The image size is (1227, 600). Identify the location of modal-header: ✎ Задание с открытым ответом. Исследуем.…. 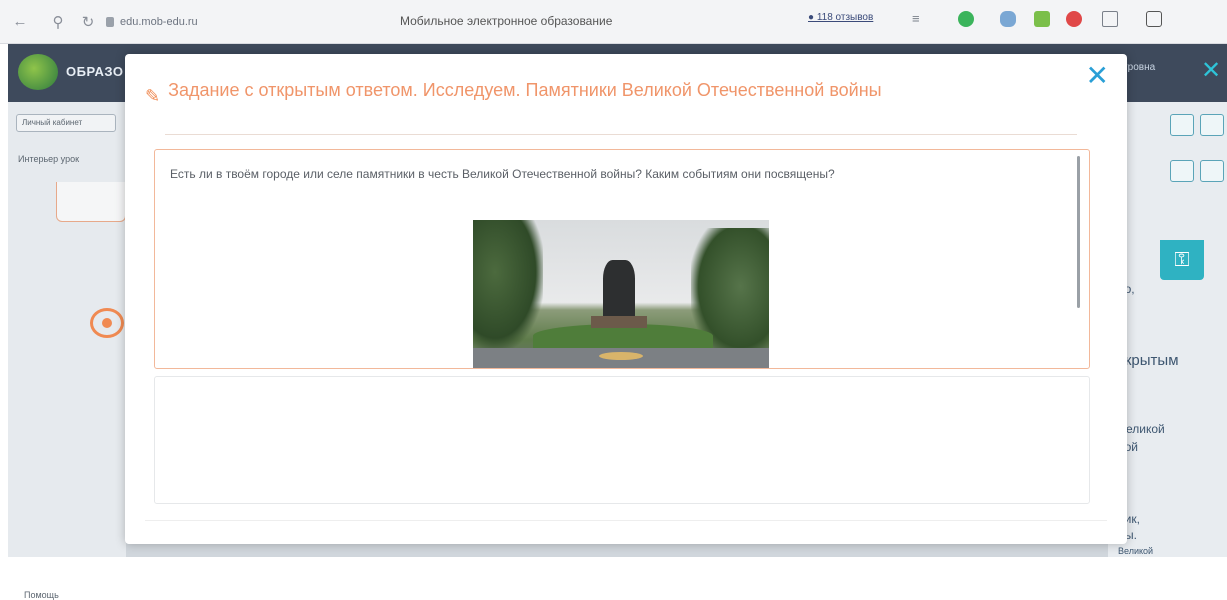
(611, 92).